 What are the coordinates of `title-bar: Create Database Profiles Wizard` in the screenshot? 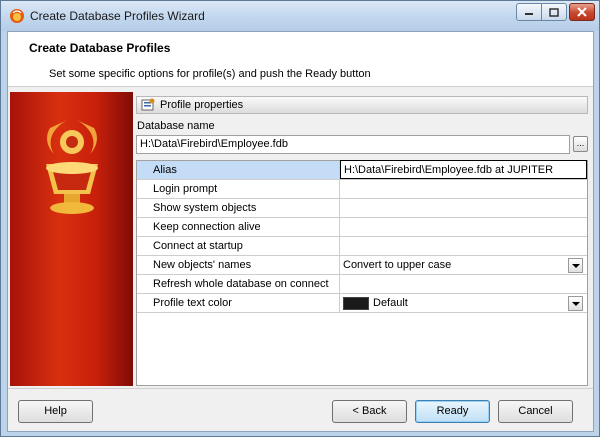 It's located at (300, 16).